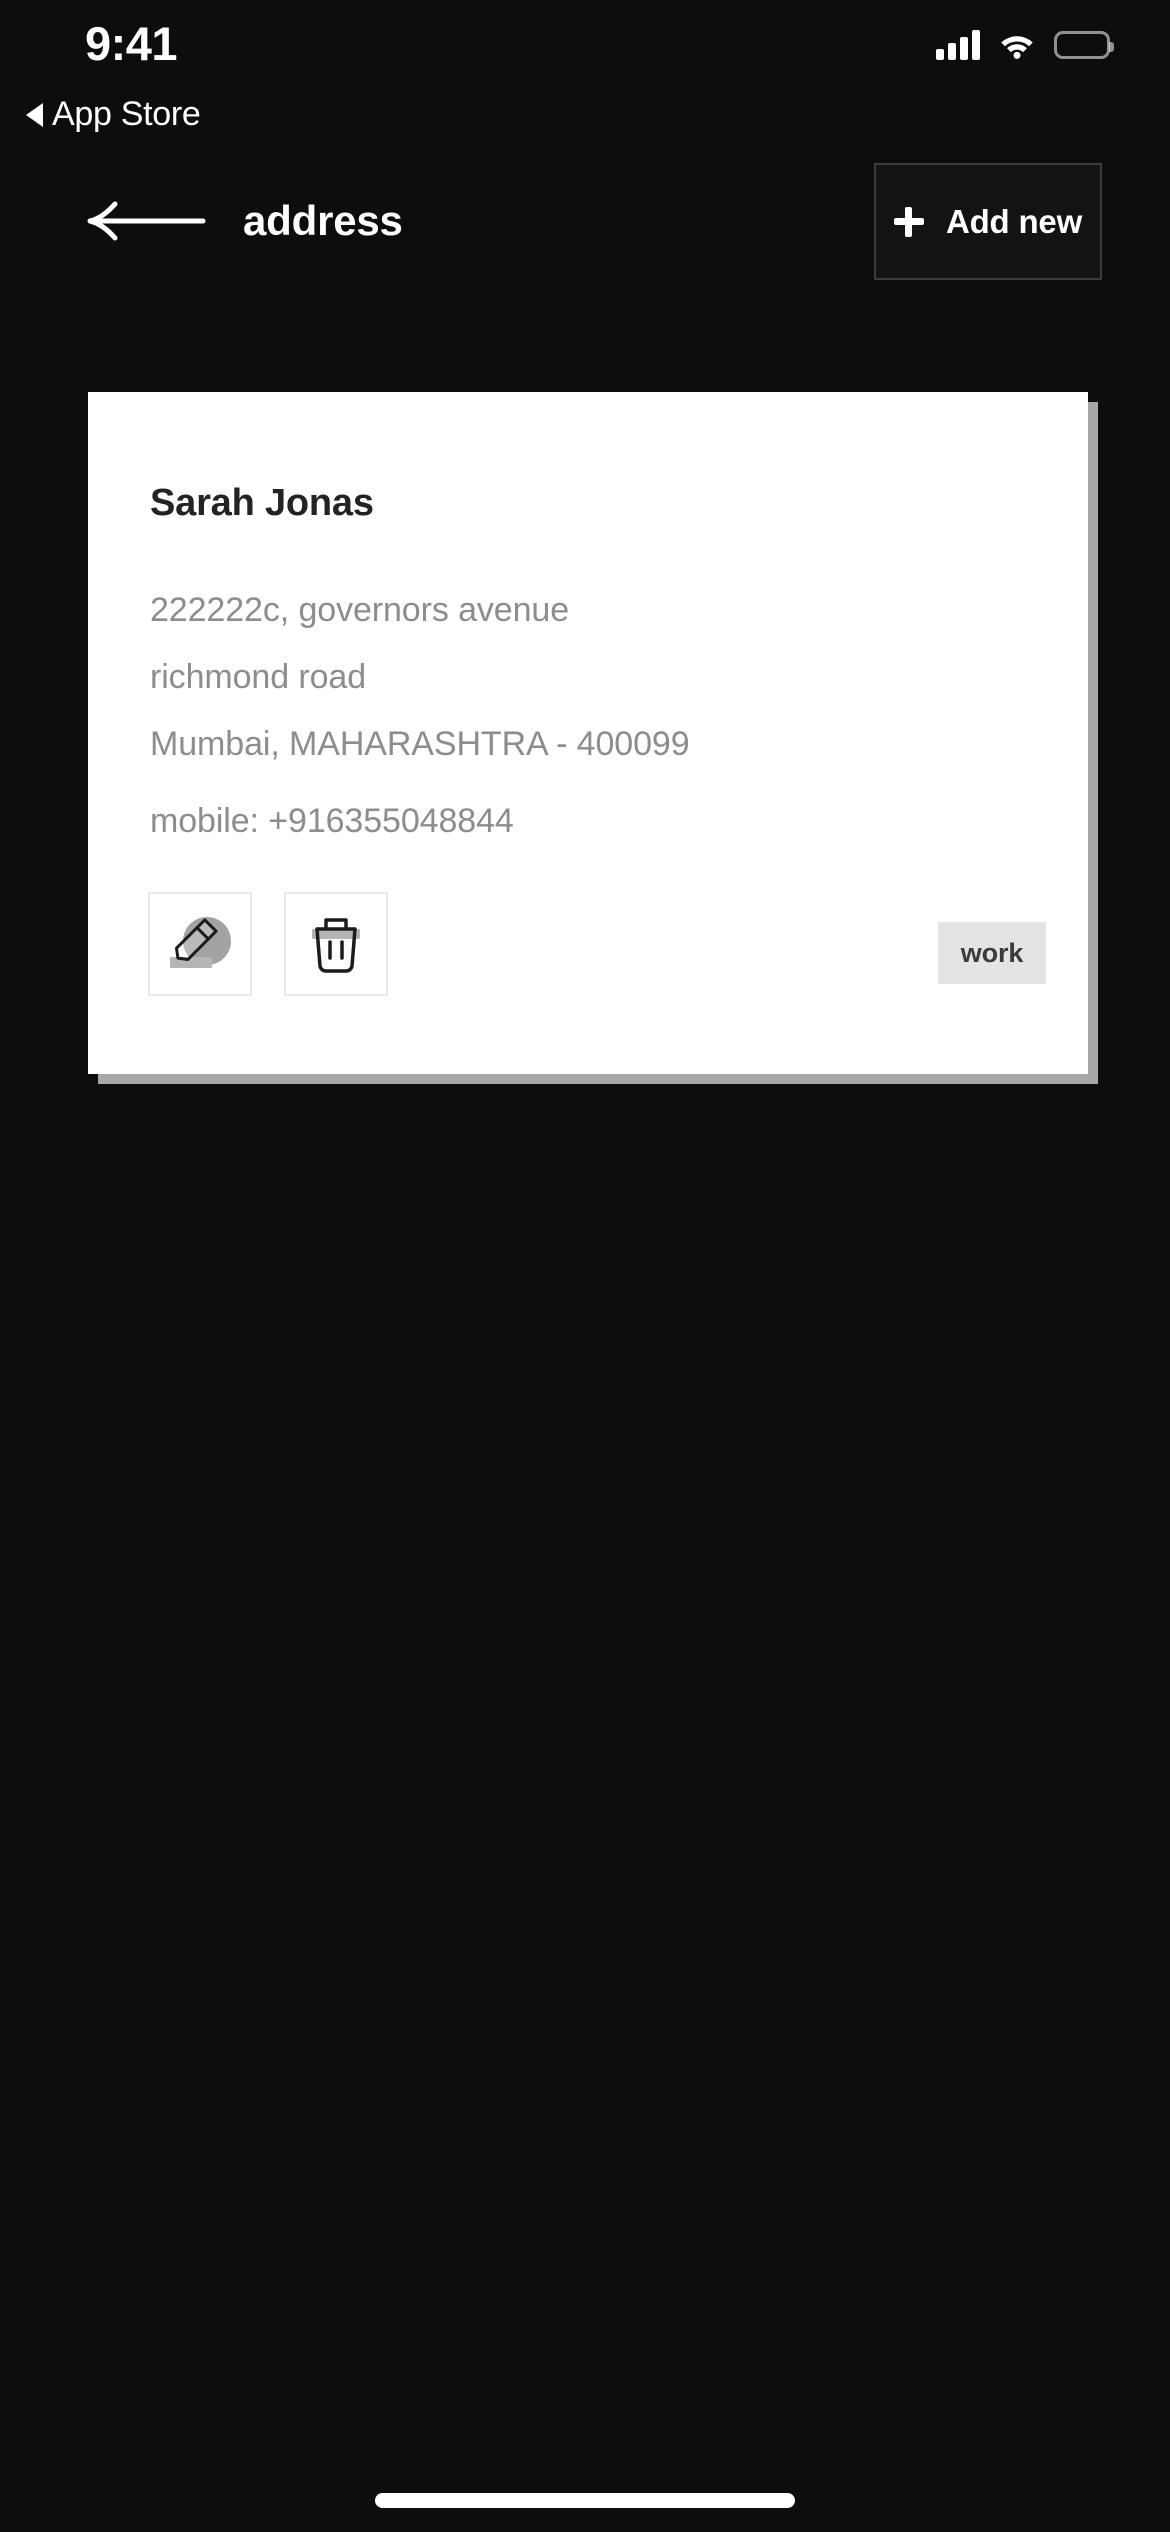 The height and width of the screenshot is (2532, 1170). Describe the element at coordinates (585, 2500) in the screenshot. I see `home-indicator` at that location.